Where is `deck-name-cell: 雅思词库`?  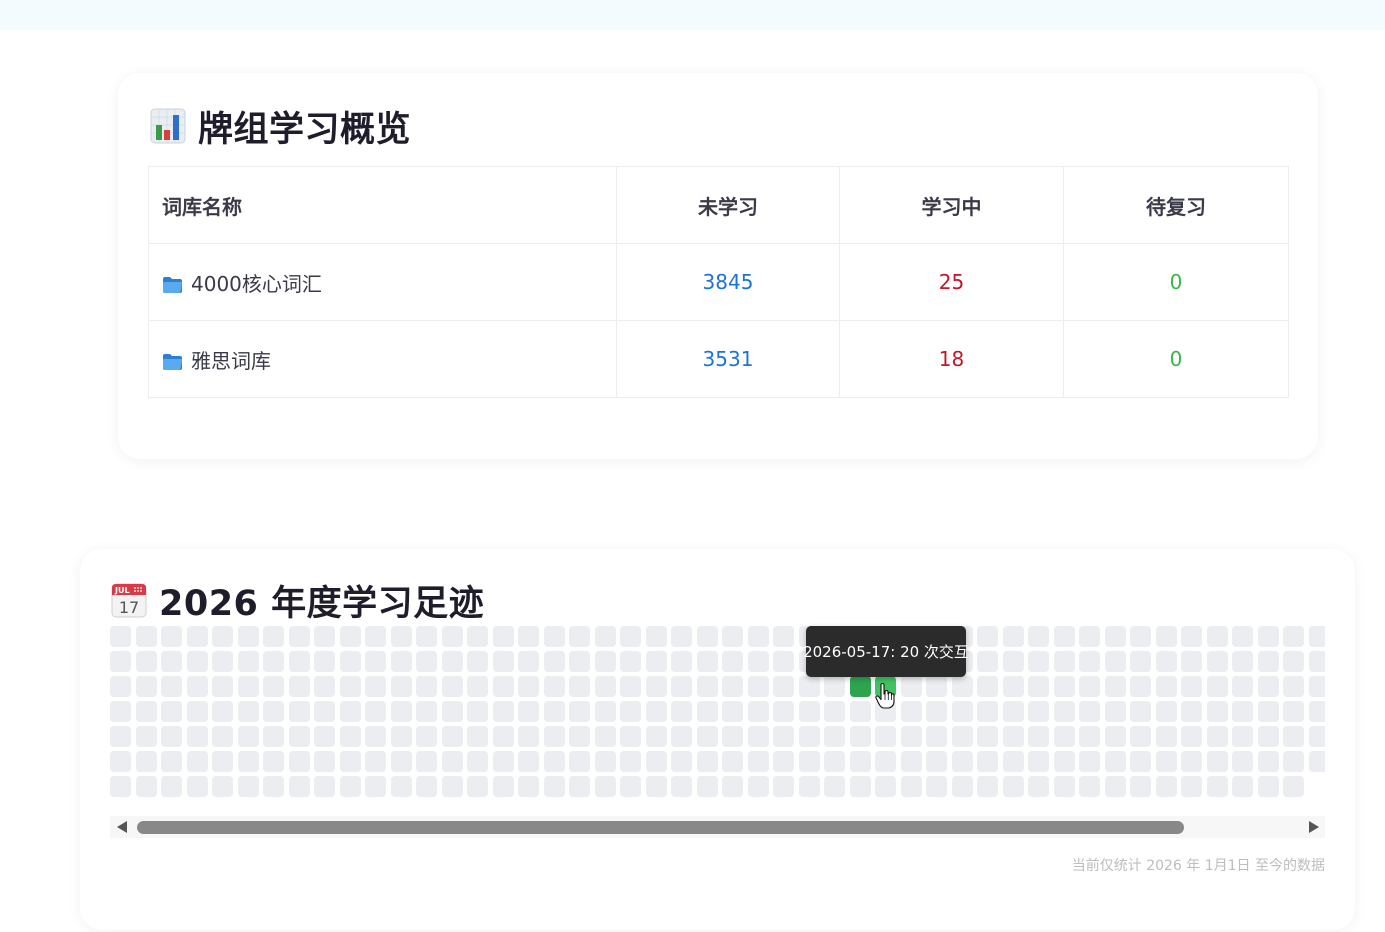 deck-name-cell: 雅思词库 is located at coordinates (382, 359).